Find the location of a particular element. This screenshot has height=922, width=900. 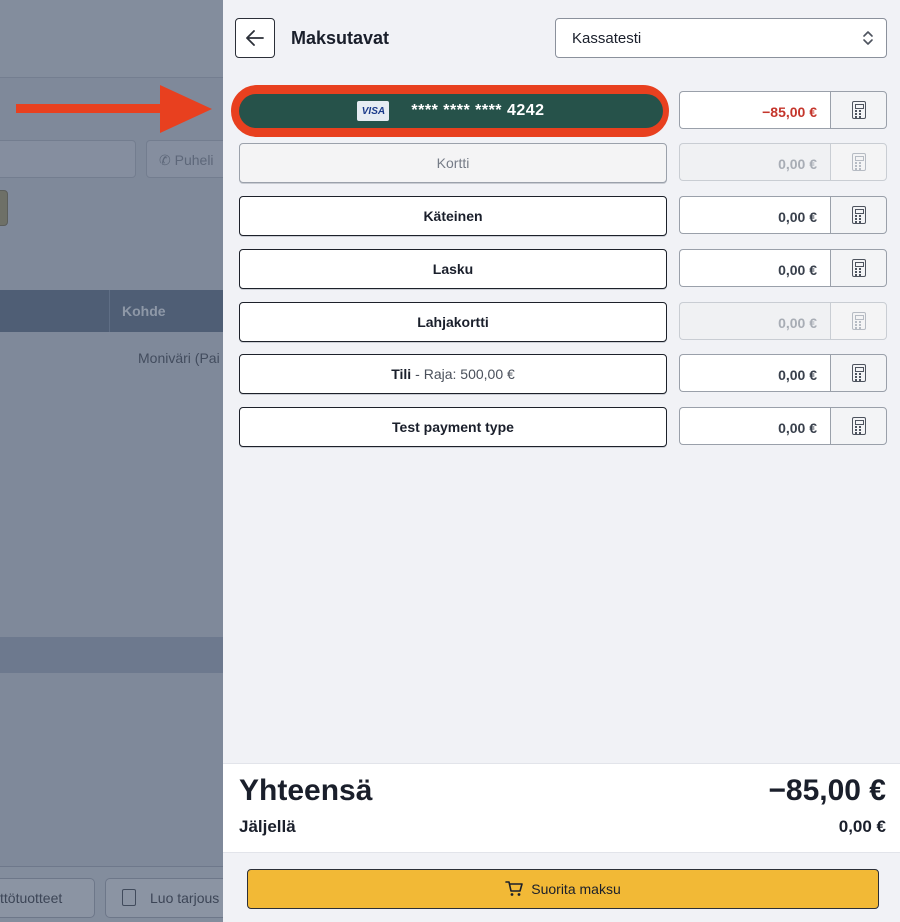

submit-payment-button: Suorita maksu is located at coordinates (563, 889).